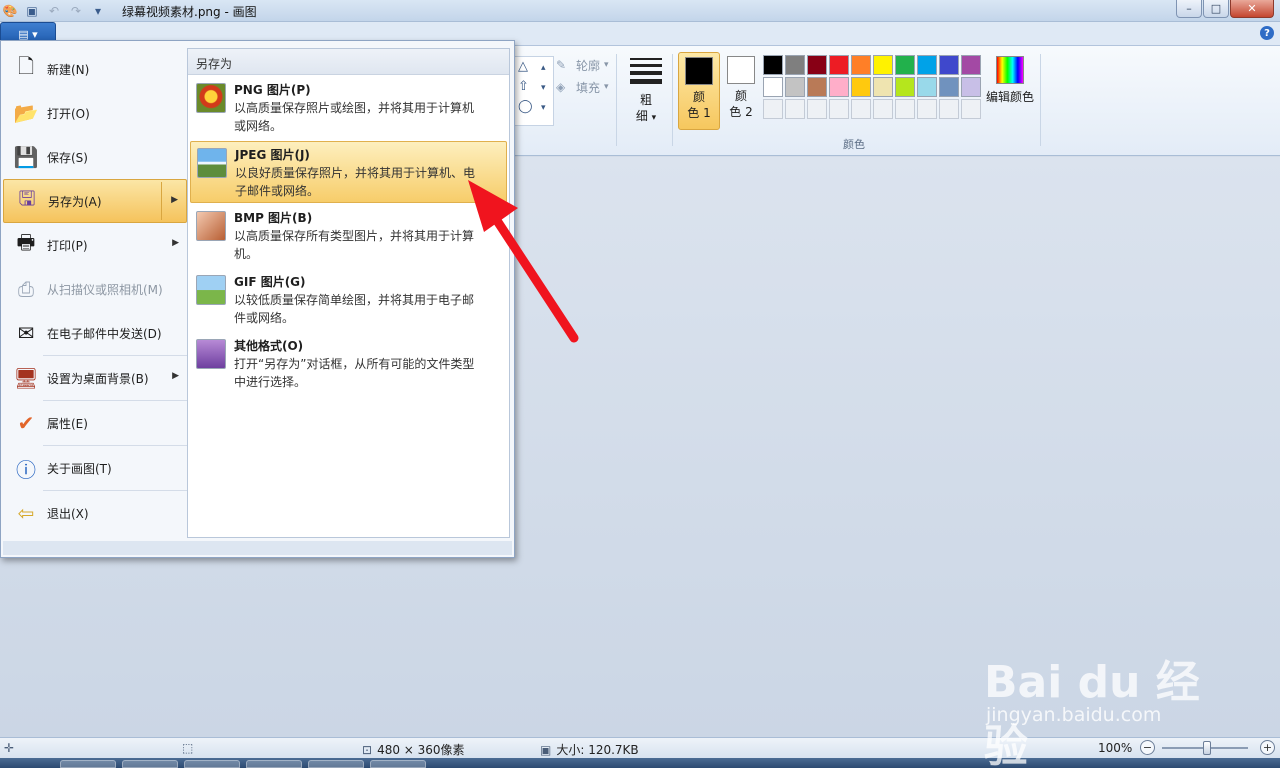  Describe the element at coordinates (561, 65) in the screenshot. I see `outline-brush-icon: ✎` at that location.